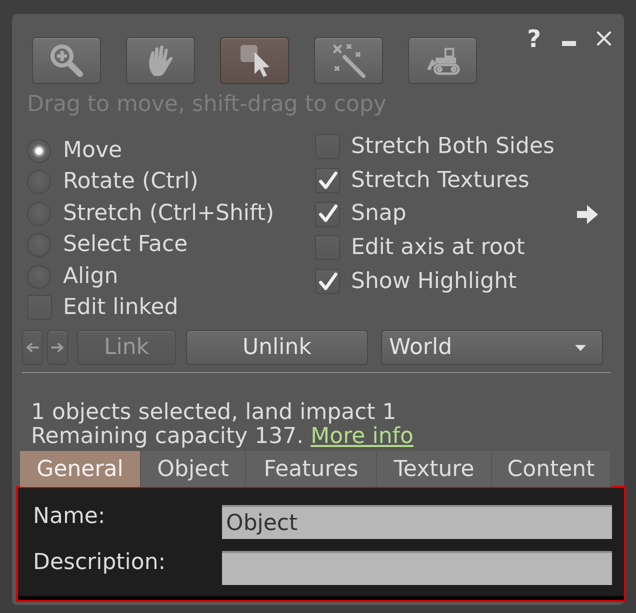  Describe the element at coordinates (100, 564) in the screenshot. I see `field-label: Description:` at that location.